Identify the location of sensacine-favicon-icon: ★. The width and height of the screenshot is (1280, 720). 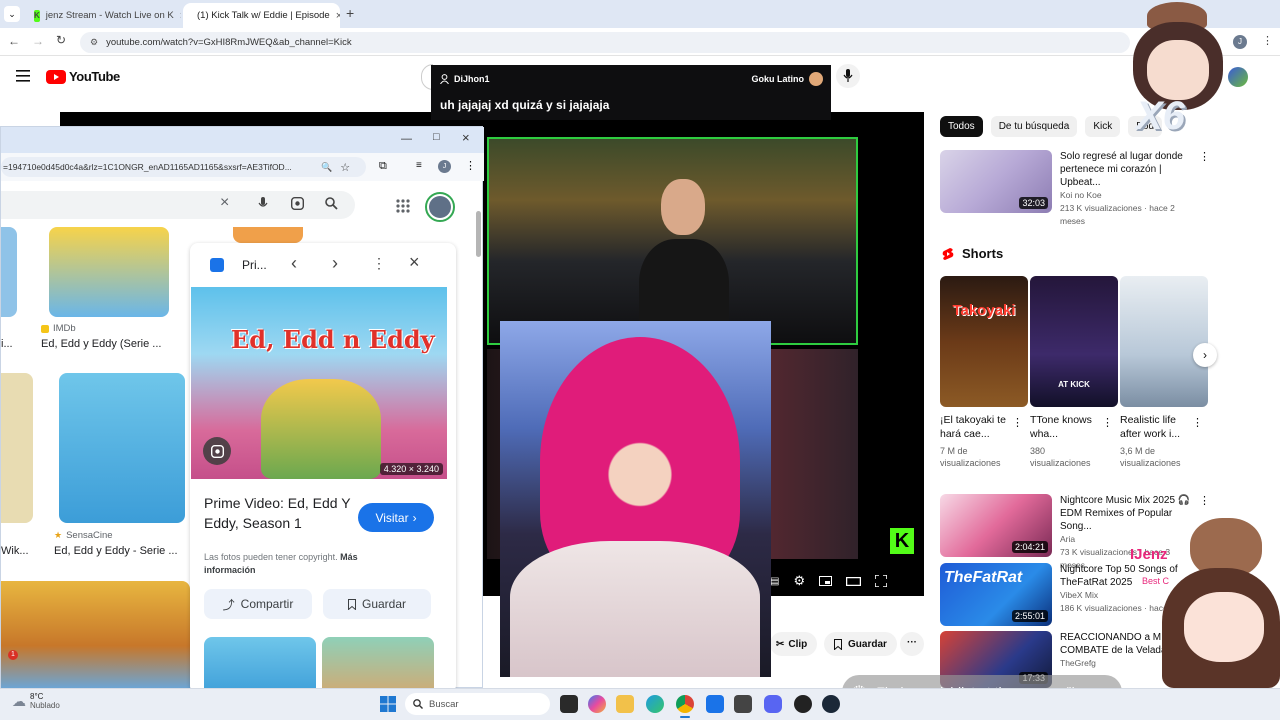
(58, 535).